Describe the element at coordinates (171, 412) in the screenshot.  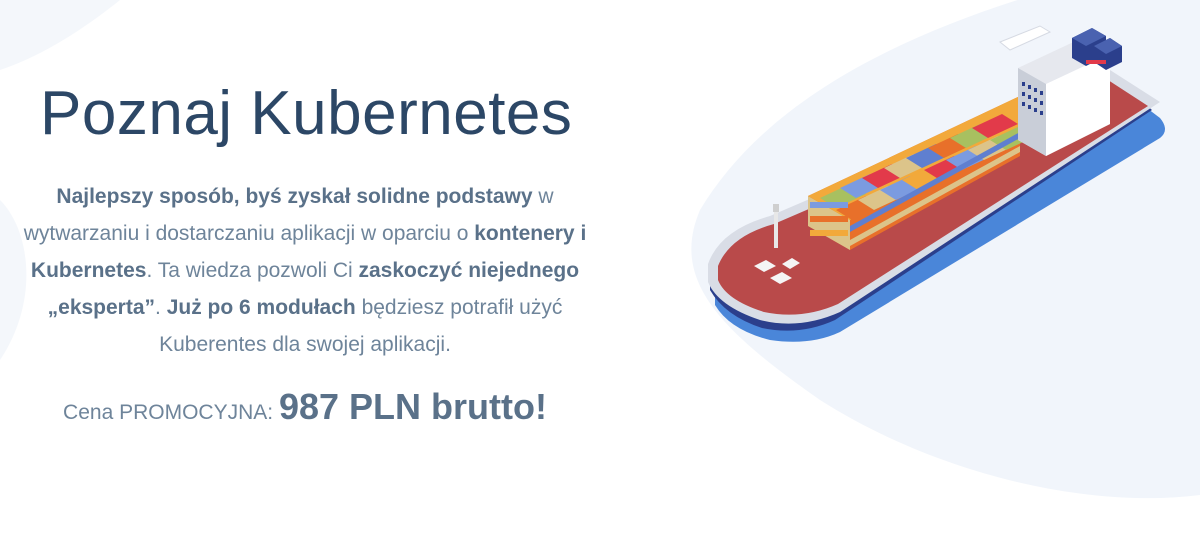
I see `price-label: Cena PROMOCYJNA:` at that location.